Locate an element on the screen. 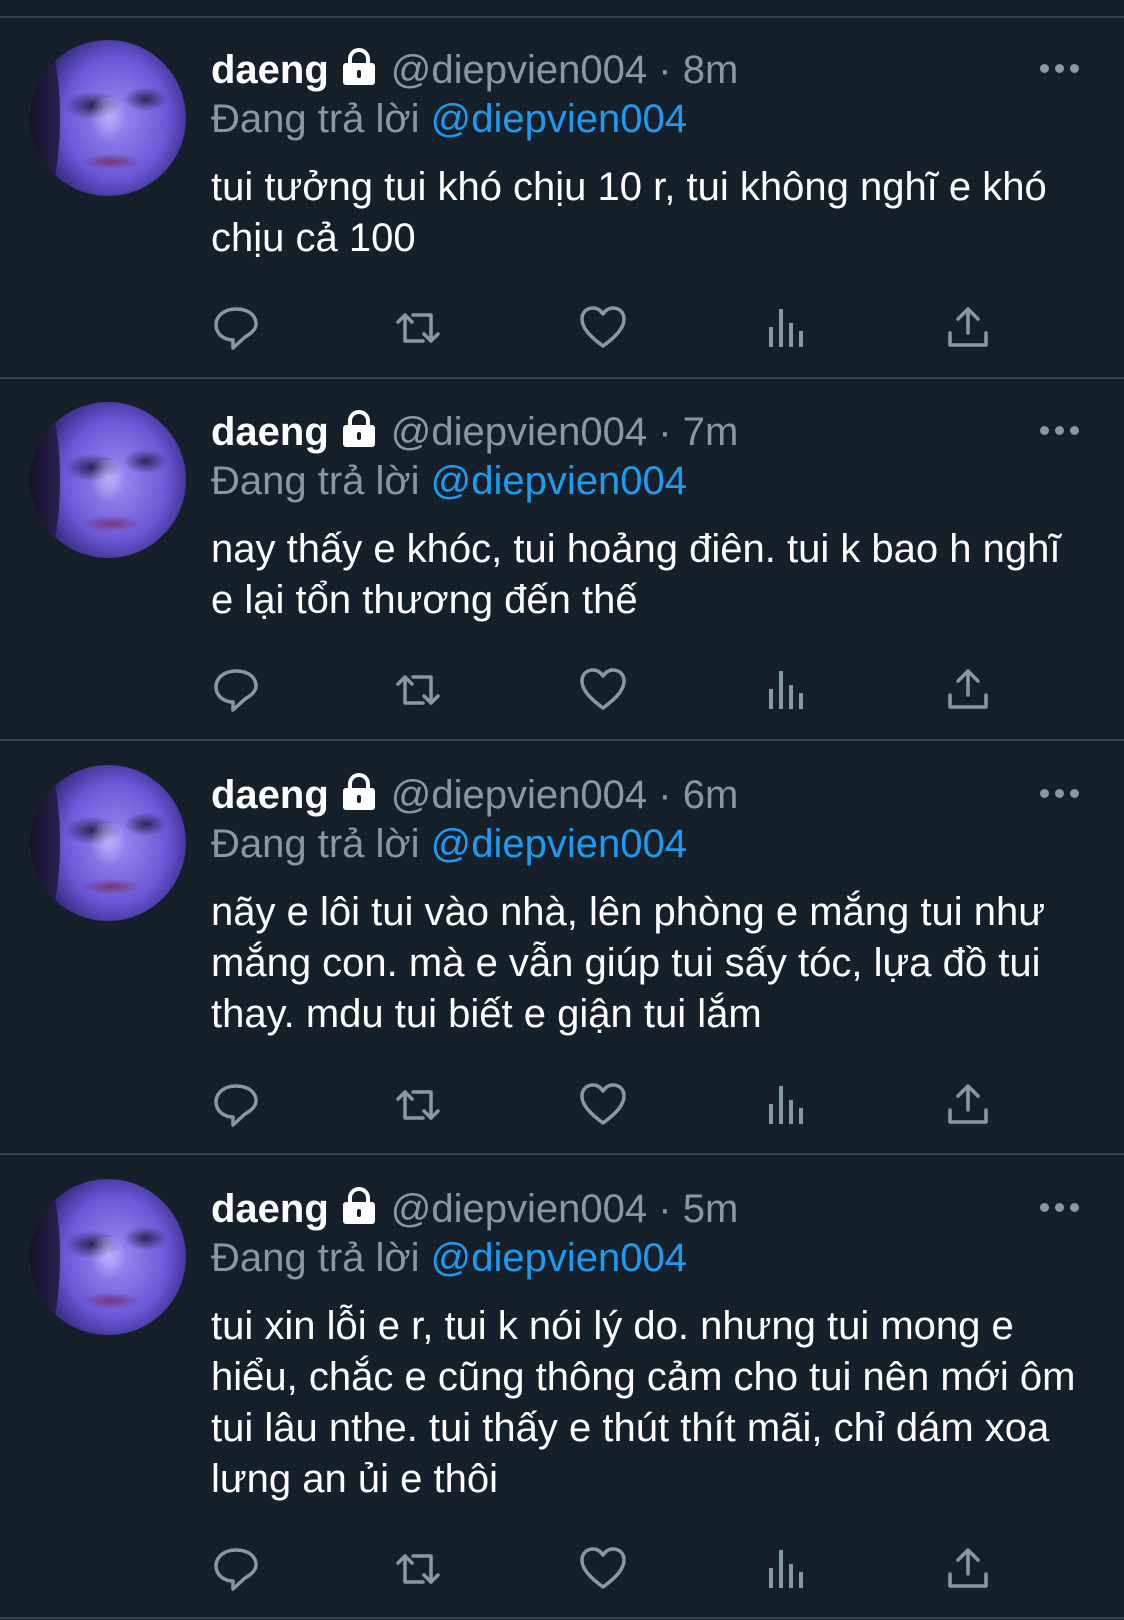 The height and width of the screenshot is (1620, 1124). tweet-header: daeng @diepvien004 · 7m is located at coordinates (474, 432).